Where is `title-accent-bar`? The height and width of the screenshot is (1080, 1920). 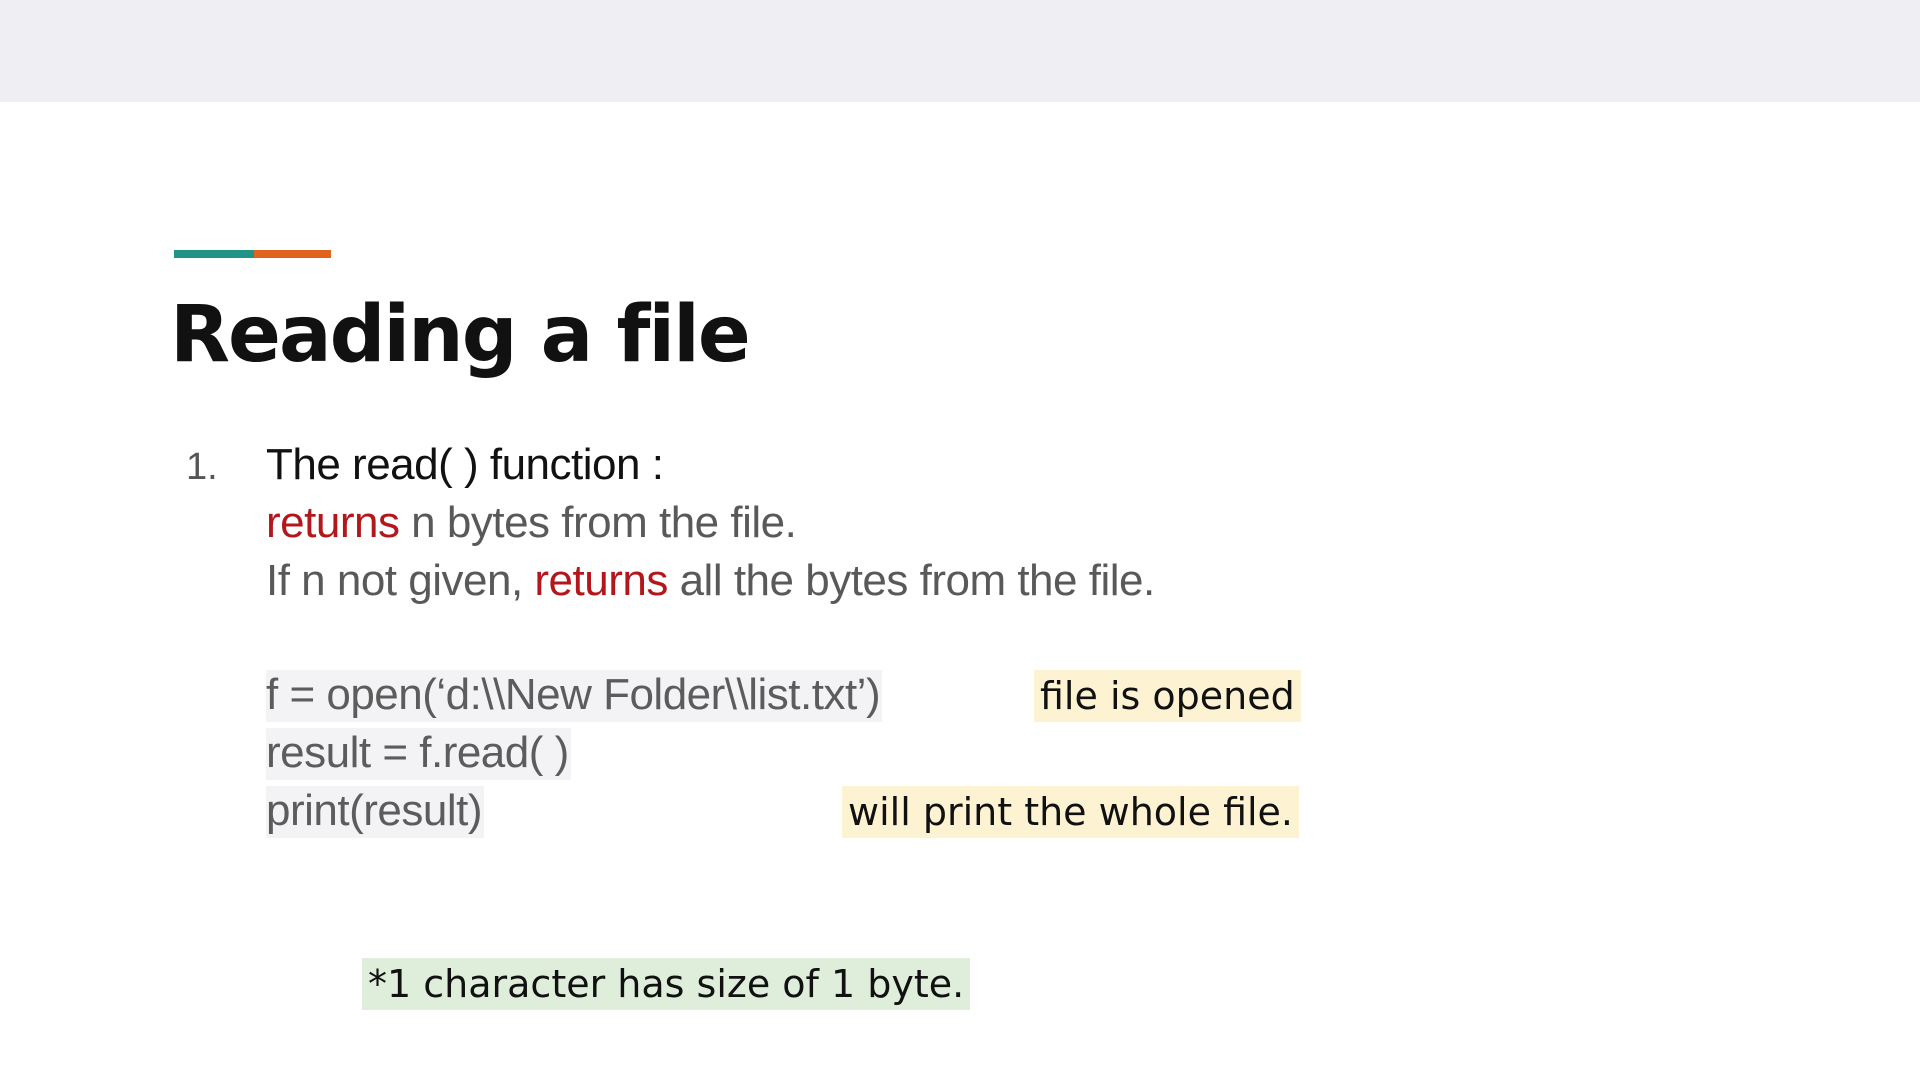
title-accent-bar is located at coordinates (252, 254).